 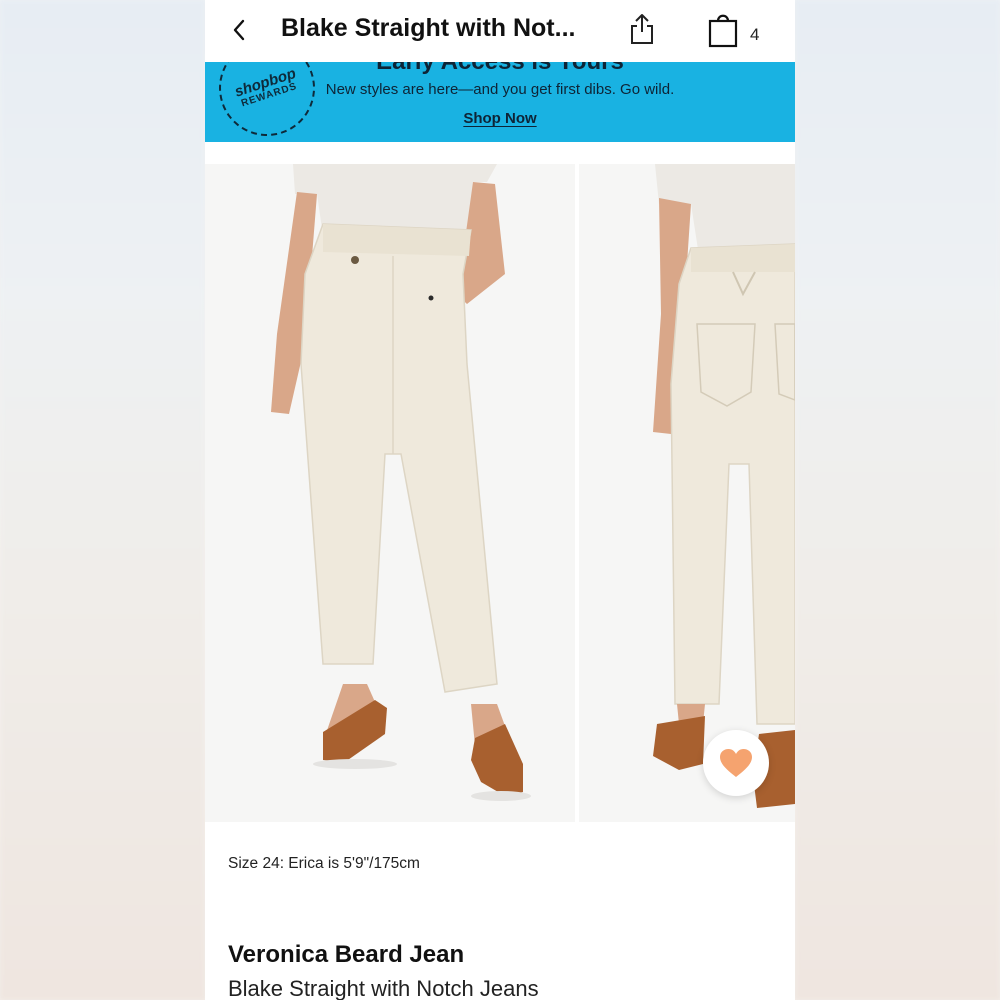 I want to click on shop-now-label: Shop Now, so click(x=500, y=118).